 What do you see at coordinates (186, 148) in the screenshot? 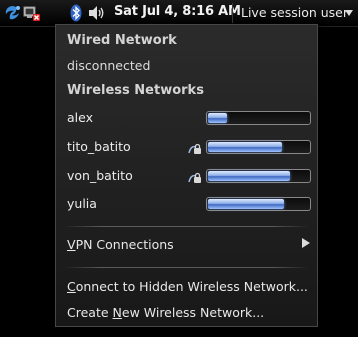
I see `wireless-network-item: tito_batito` at bounding box center [186, 148].